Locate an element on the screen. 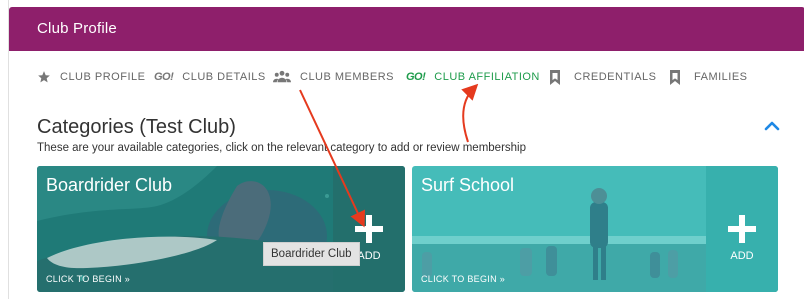 The image size is (804, 299). panel-header: Club Profile is located at coordinates (406, 29).